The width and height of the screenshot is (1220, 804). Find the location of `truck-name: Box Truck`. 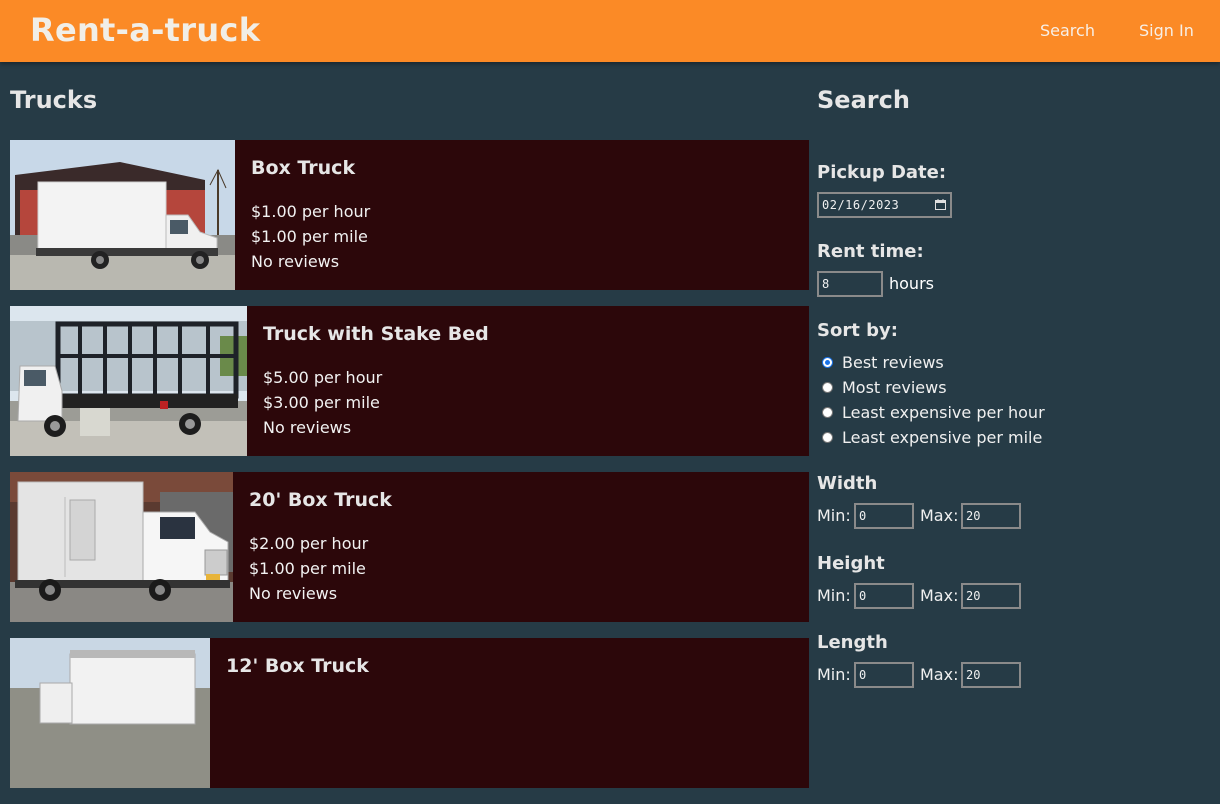

truck-name: Box Truck is located at coordinates (310, 168).